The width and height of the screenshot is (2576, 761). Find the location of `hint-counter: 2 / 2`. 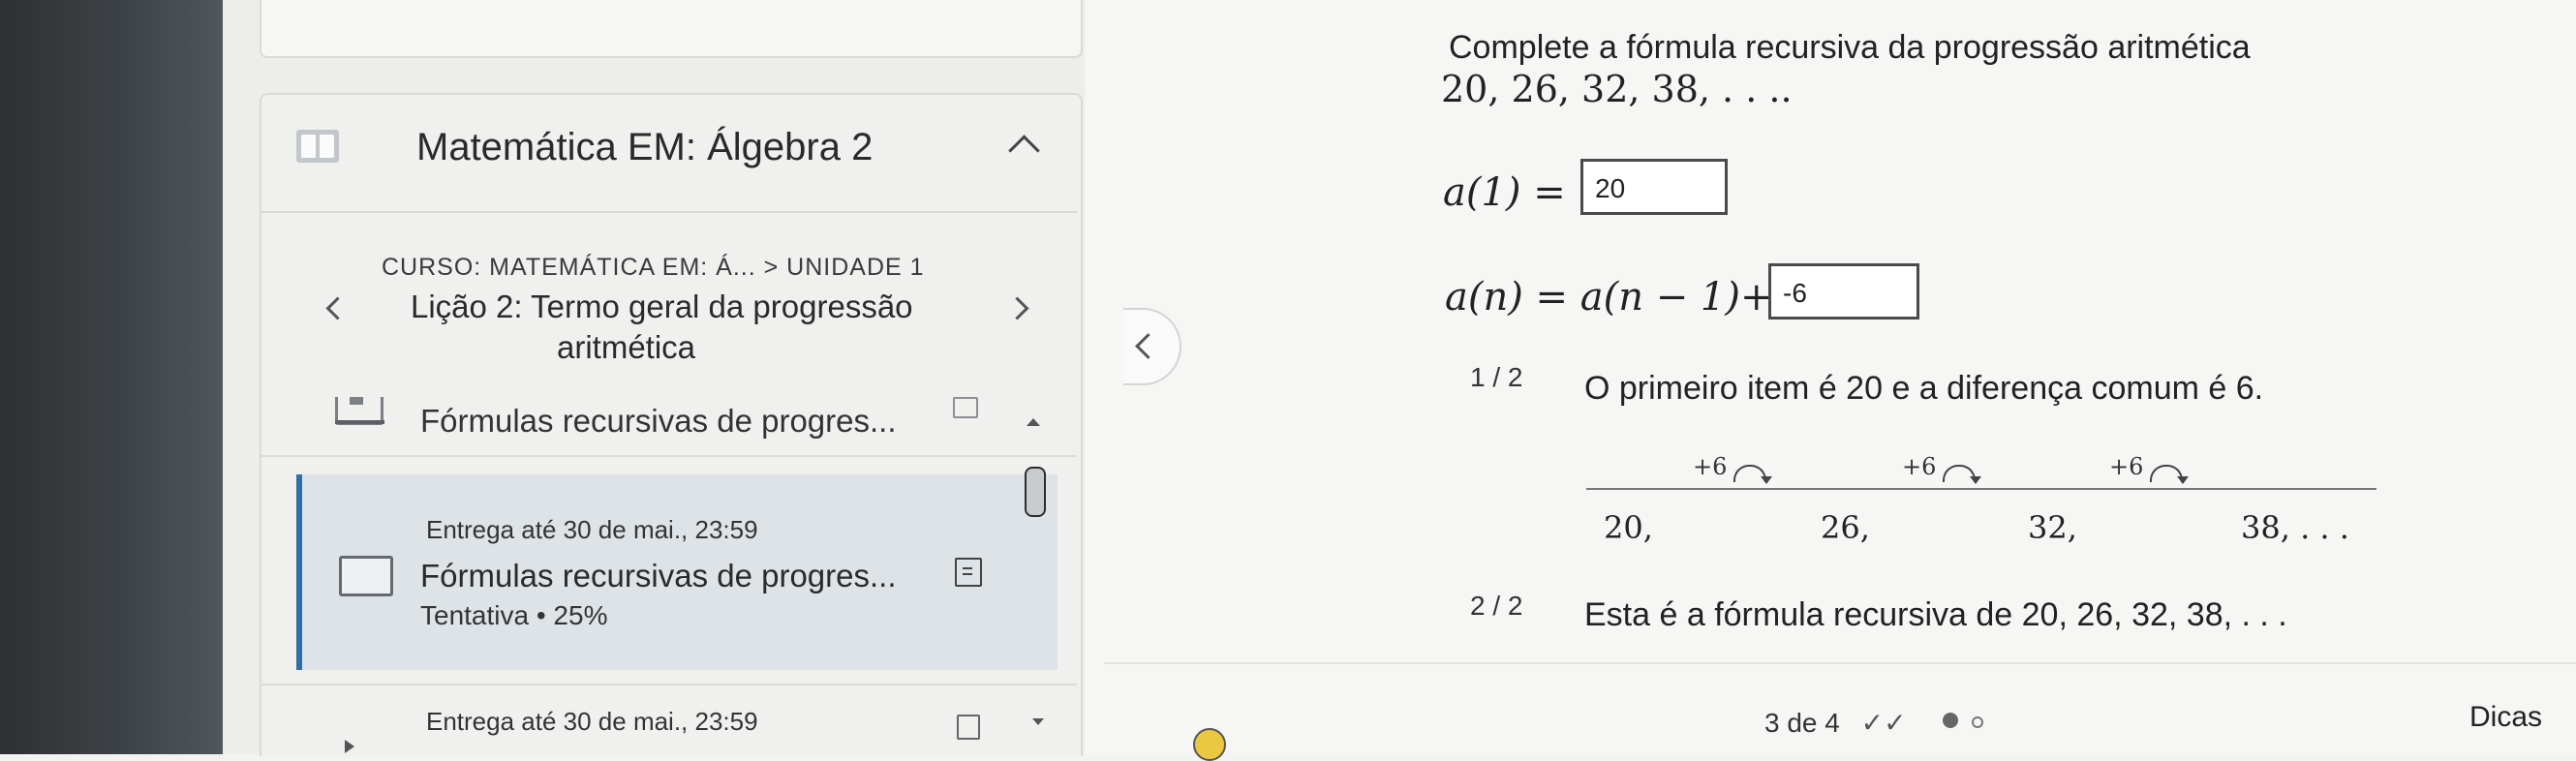

hint-counter: 2 / 2 is located at coordinates (1496, 606).